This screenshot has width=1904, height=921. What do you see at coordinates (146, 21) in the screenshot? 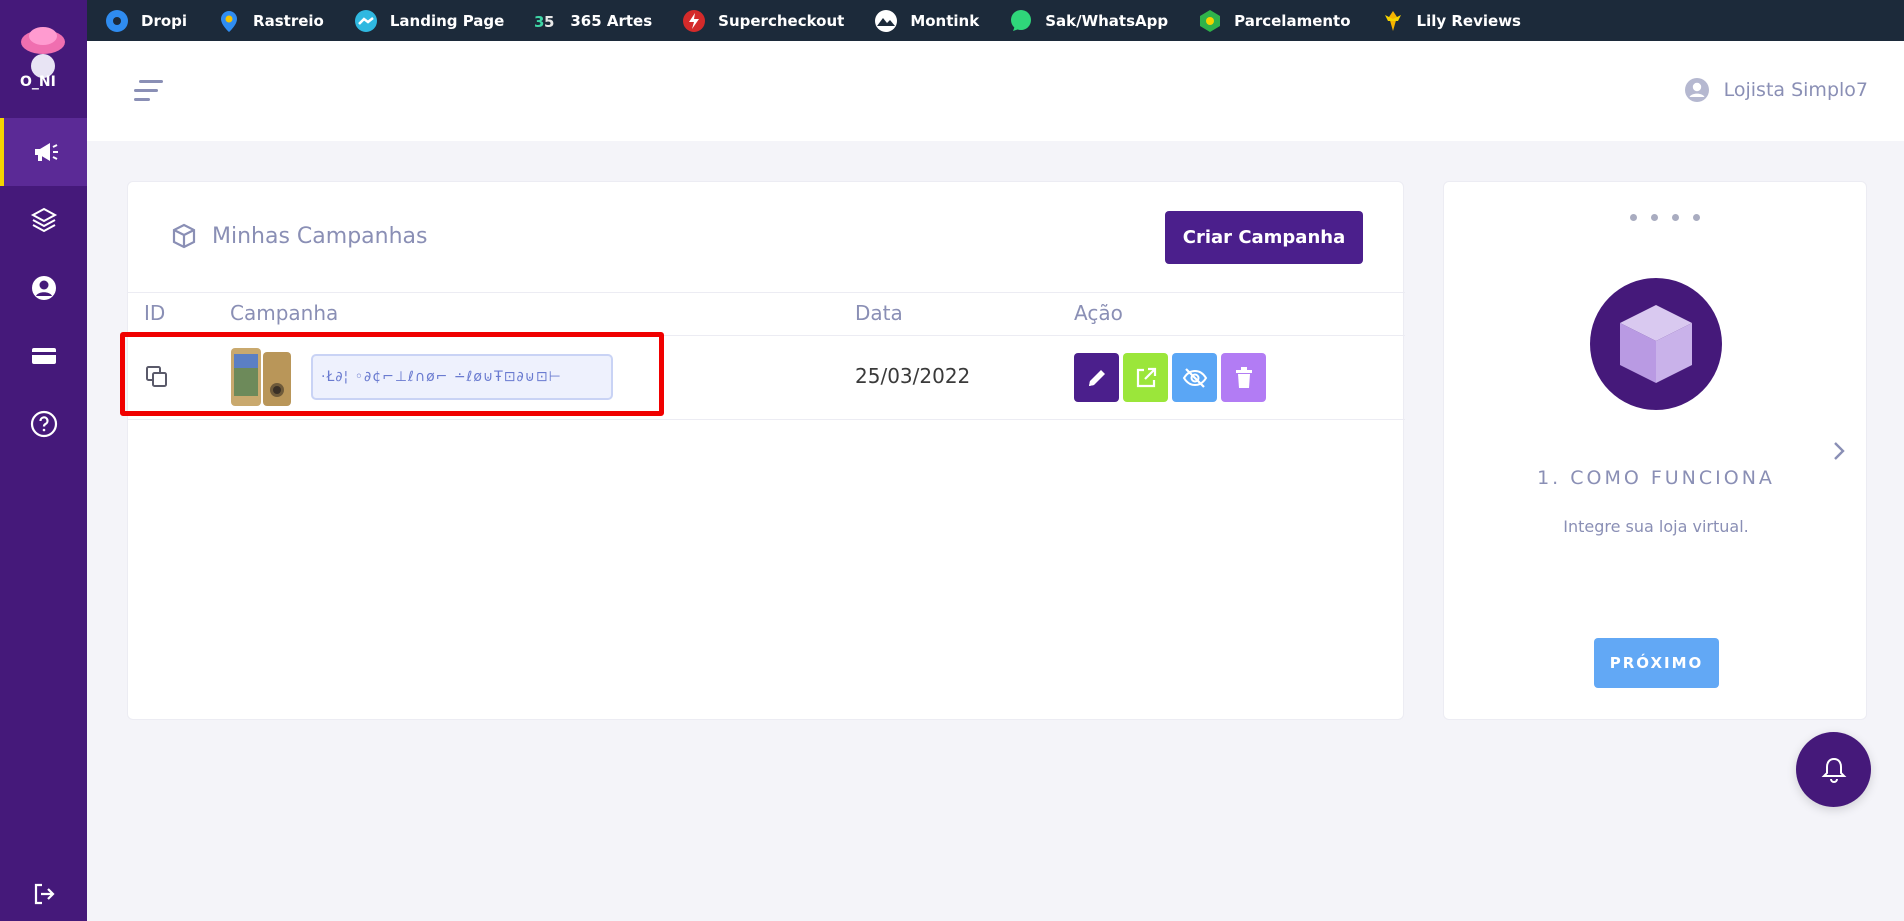
I see `topbar-link-dropi: Dropi` at bounding box center [146, 21].